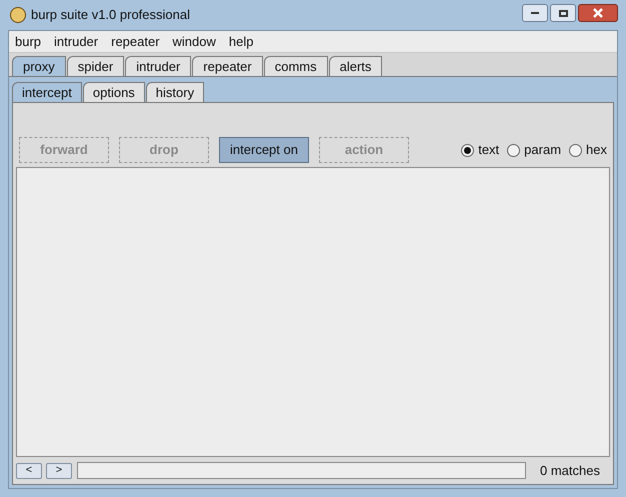  I want to click on minimize-button, so click(535, 13).